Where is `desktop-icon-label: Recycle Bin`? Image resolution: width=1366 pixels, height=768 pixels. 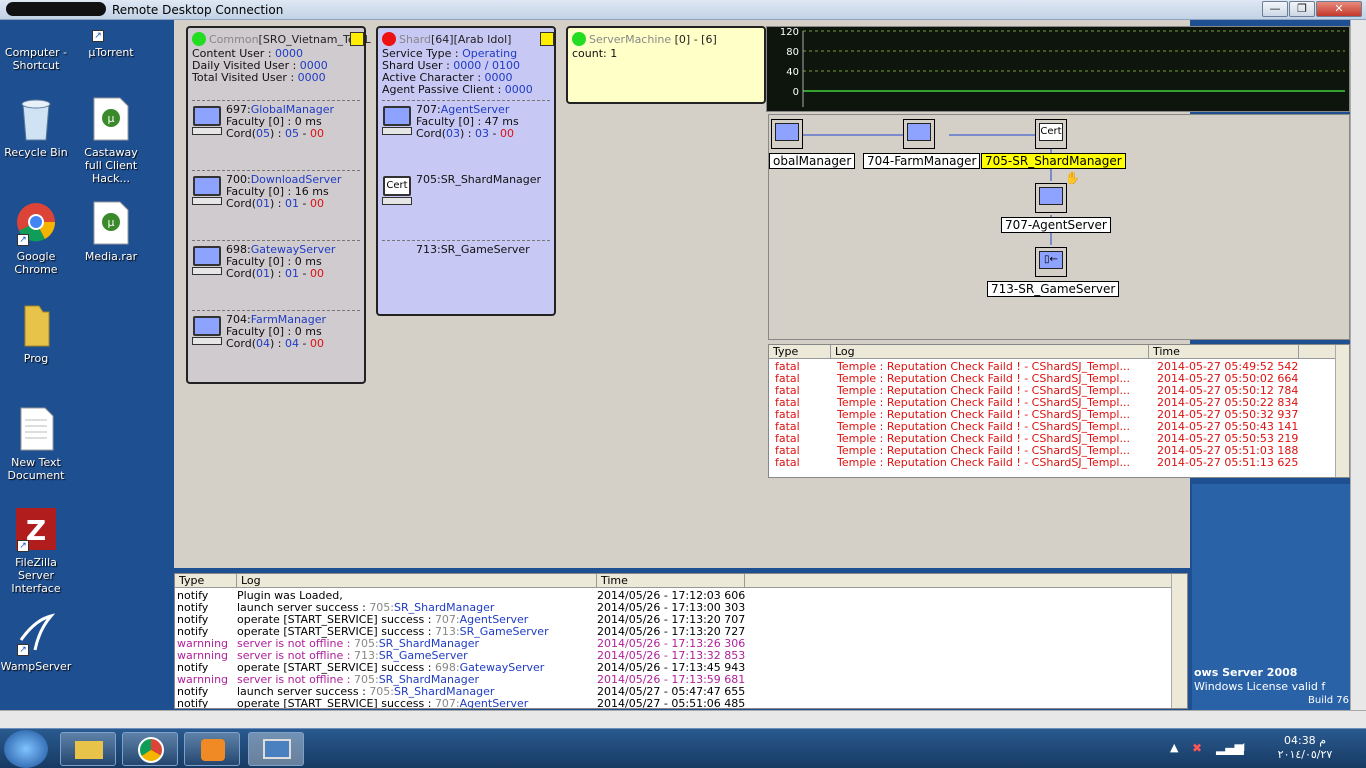
desktop-icon-label: Recycle Bin is located at coordinates (36, 152).